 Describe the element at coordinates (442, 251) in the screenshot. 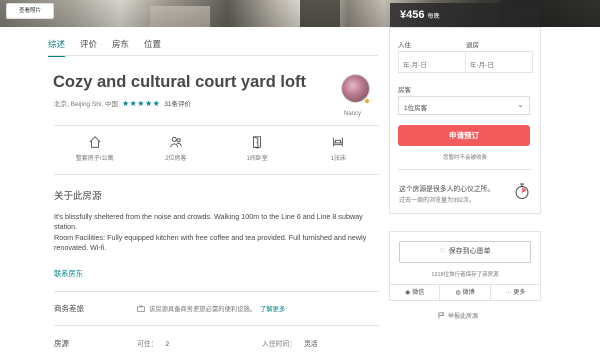

I see `heart-icon: ♡` at that location.